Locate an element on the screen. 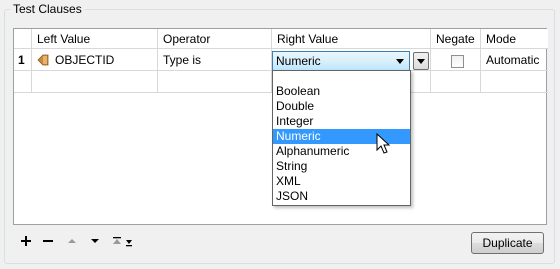  remove-icon is located at coordinates (48, 241).